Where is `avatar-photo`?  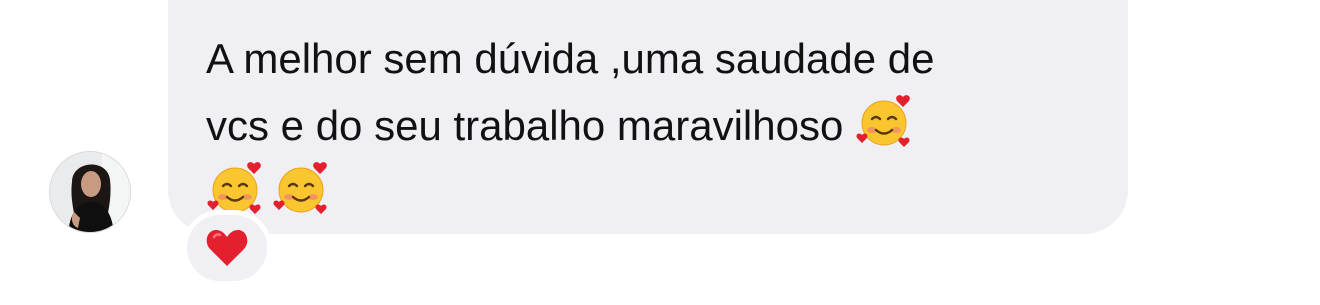
avatar-photo is located at coordinates (90, 192).